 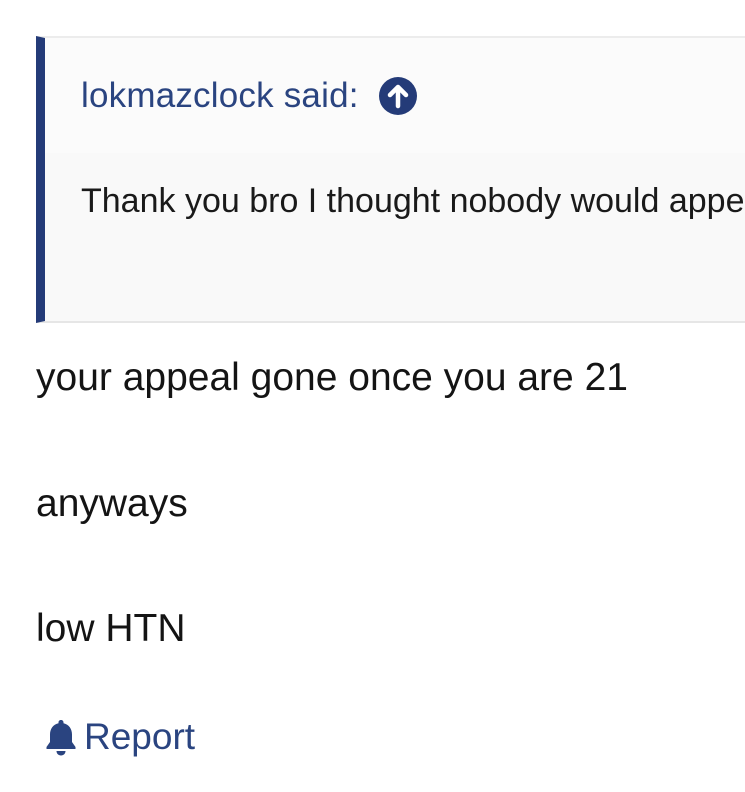 What do you see at coordinates (112, 503) in the screenshot?
I see `post-text-line: anyways` at bounding box center [112, 503].